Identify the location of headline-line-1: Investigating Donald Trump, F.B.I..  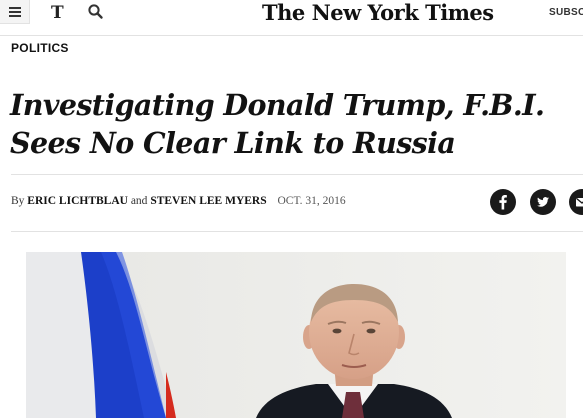
(277, 105).